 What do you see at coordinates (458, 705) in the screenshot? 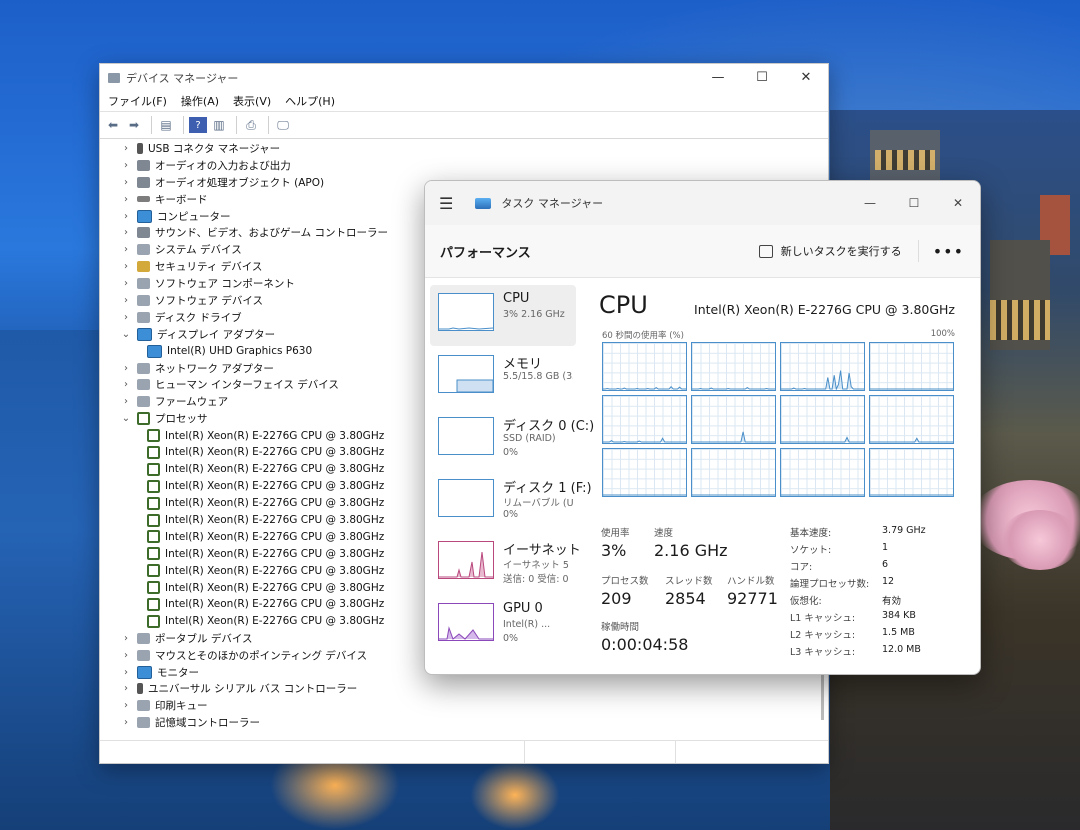
I see `tree-category-item: › 印刷キュー` at bounding box center [458, 705].